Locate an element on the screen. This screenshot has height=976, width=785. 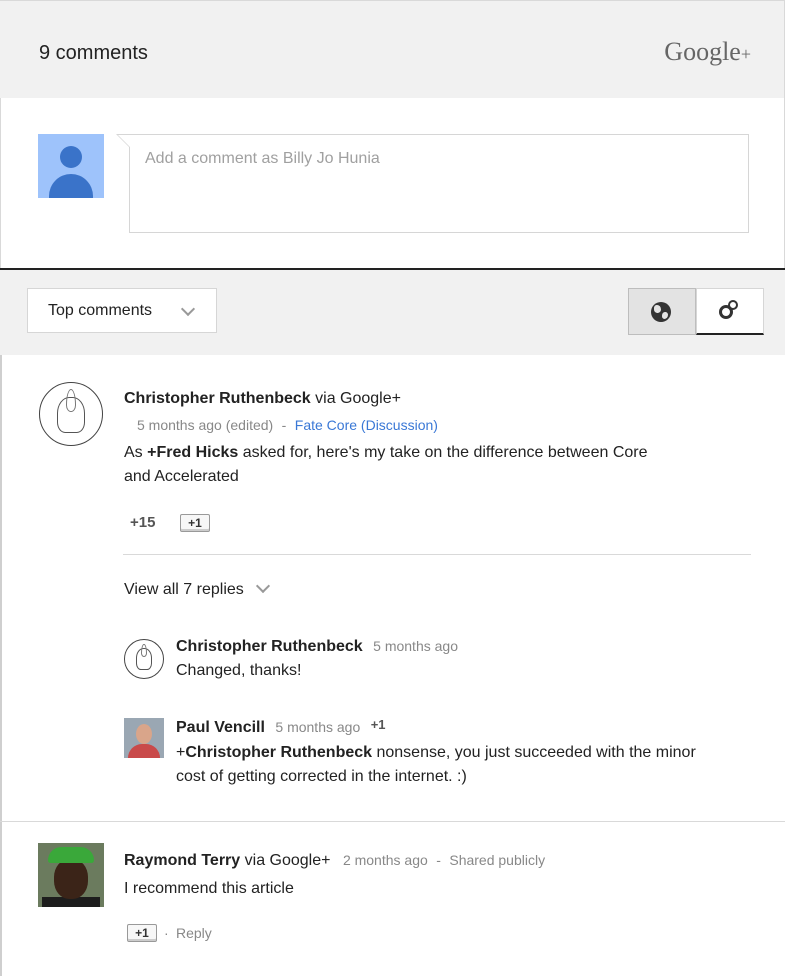
sort-dropdown-label: Top comments is located at coordinates (100, 310).